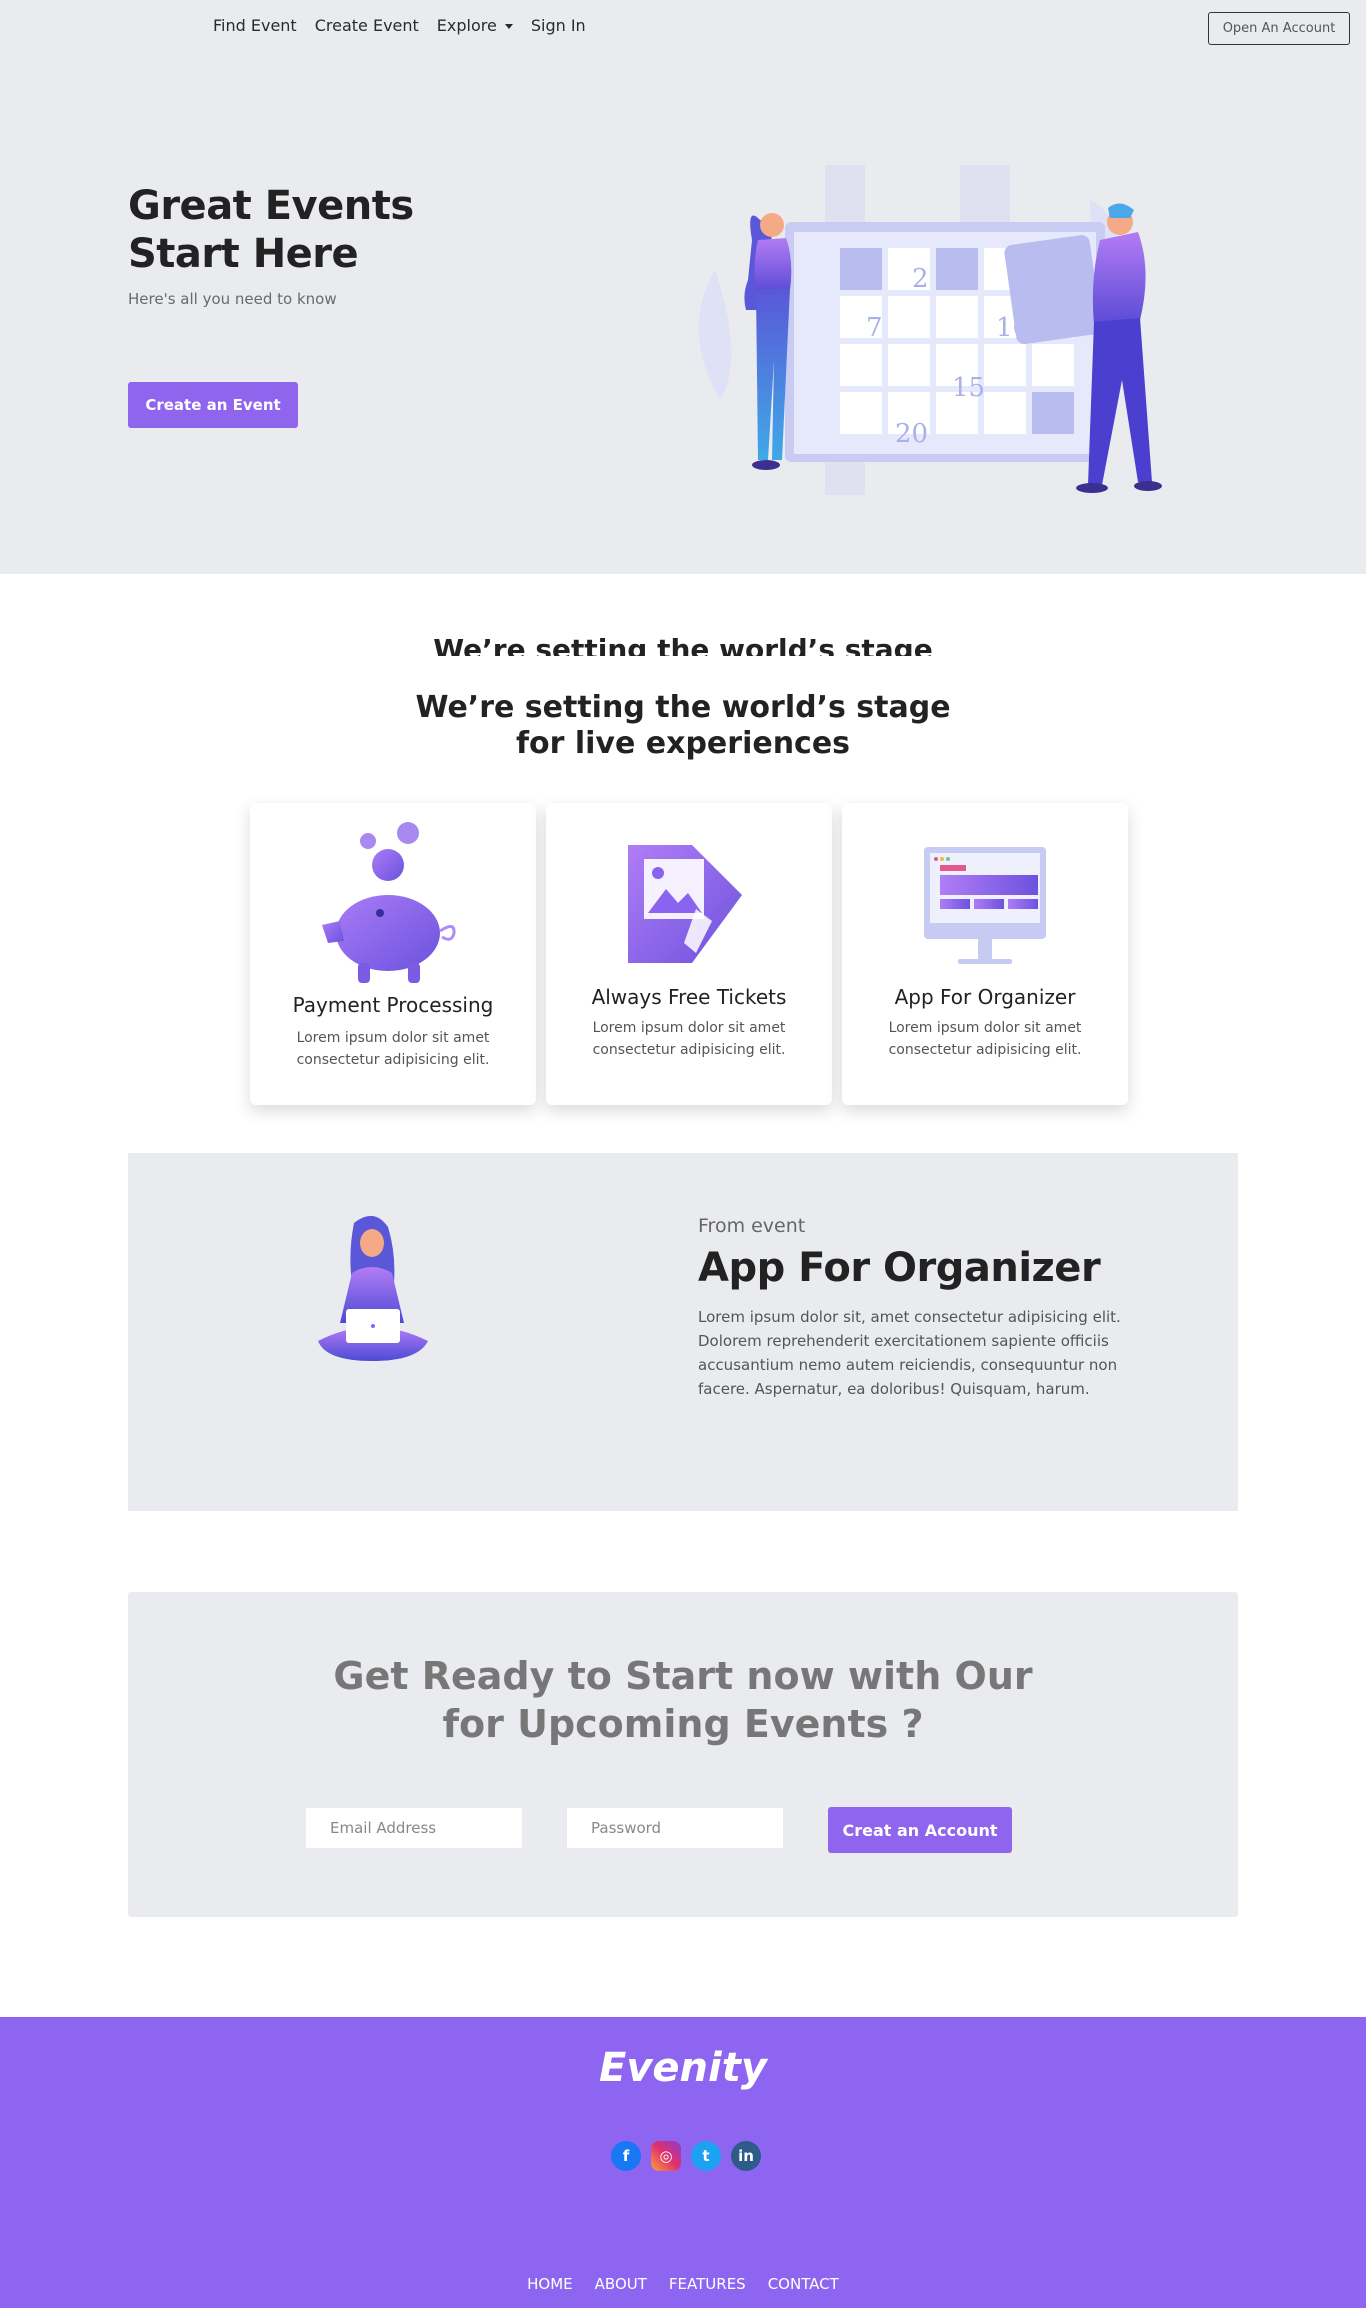  What do you see at coordinates (683, 743) in the screenshot?
I see `features-title-line2: for live experiences` at bounding box center [683, 743].